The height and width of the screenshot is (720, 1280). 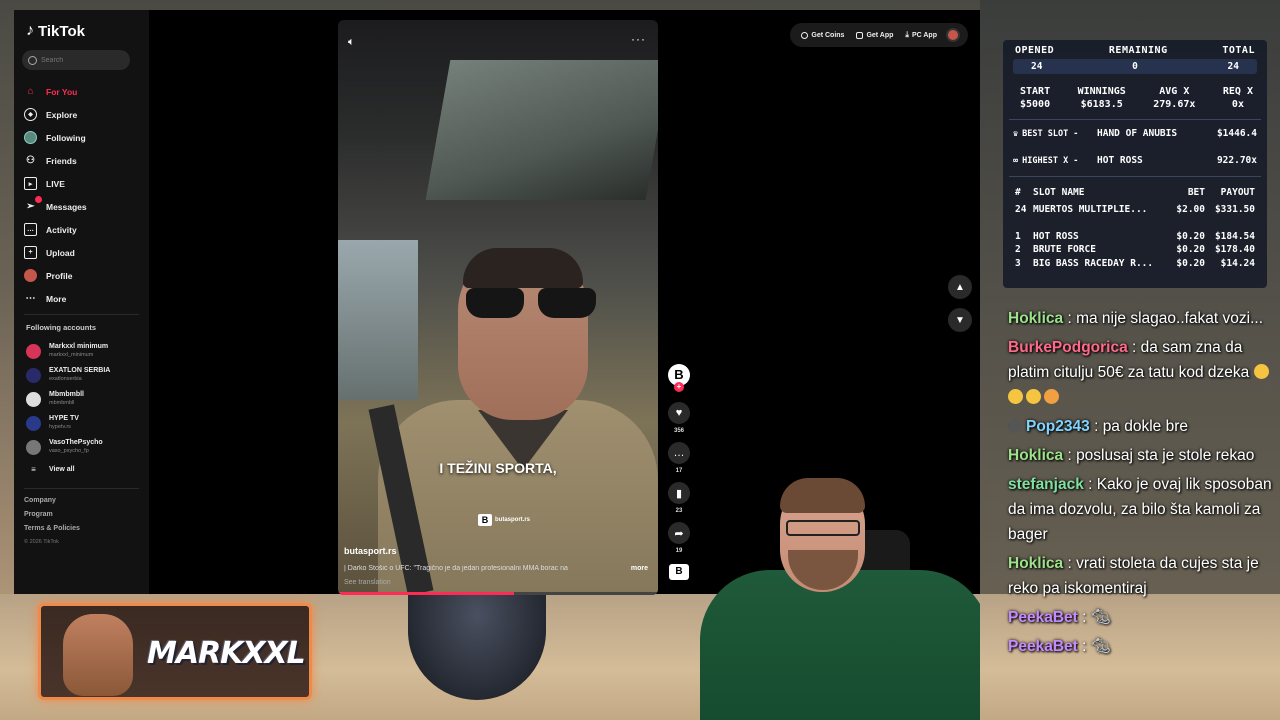 What do you see at coordinates (1234, 209) in the screenshot?
I see `slot-payout: $331.50` at bounding box center [1234, 209].